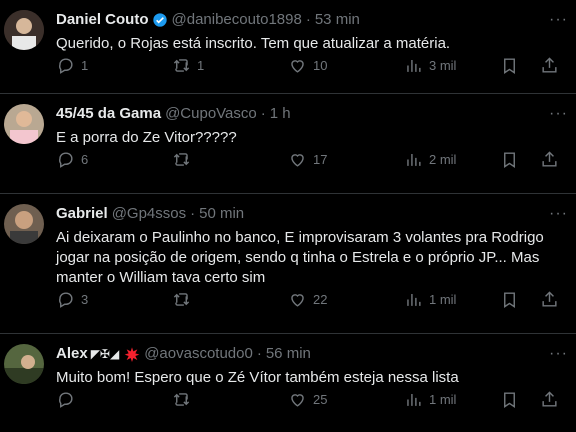 Image resolution: width=576 pixels, height=432 pixels. Describe the element at coordinates (221, 214) in the screenshot. I see `timestamp: 50 min` at that location.